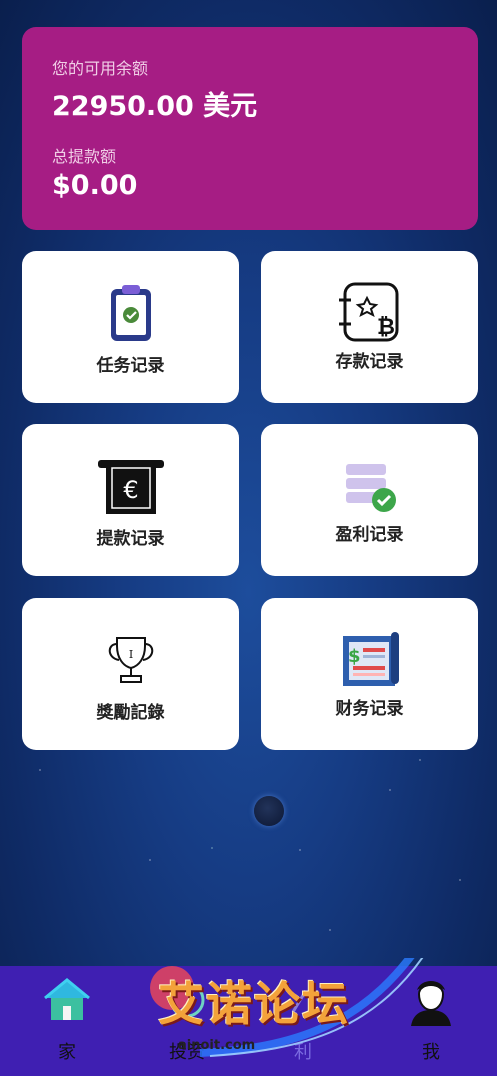  Describe the element at coordinates (431, 1000) in the screenshot. I see `user-avatar-icon` at that location.